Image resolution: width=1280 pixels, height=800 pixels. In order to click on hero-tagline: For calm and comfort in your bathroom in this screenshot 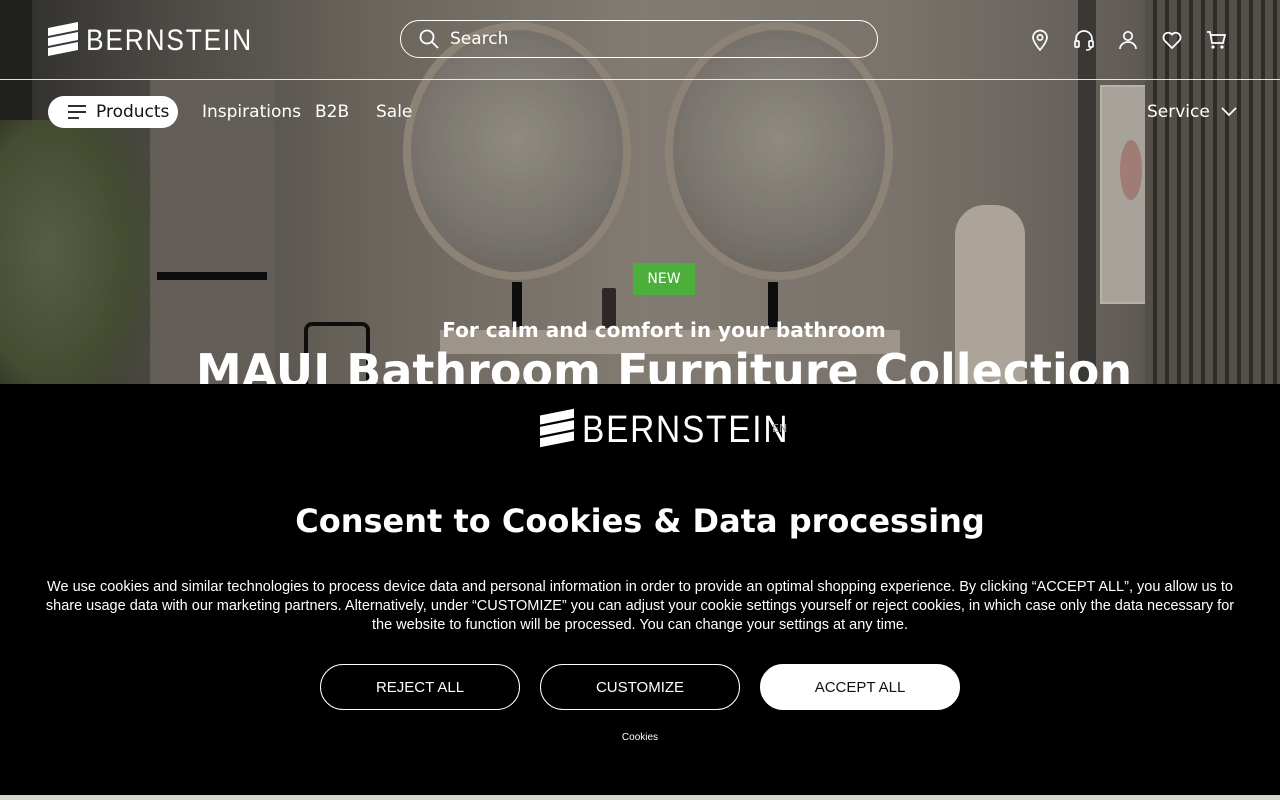, I will do `click(664, 330)`.